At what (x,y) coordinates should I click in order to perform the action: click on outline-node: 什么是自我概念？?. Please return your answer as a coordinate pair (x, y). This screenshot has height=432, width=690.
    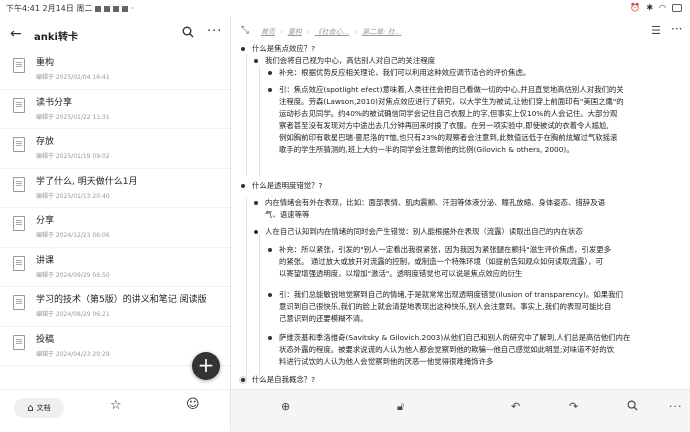
    Looking at the image, I should click on (283, 380).